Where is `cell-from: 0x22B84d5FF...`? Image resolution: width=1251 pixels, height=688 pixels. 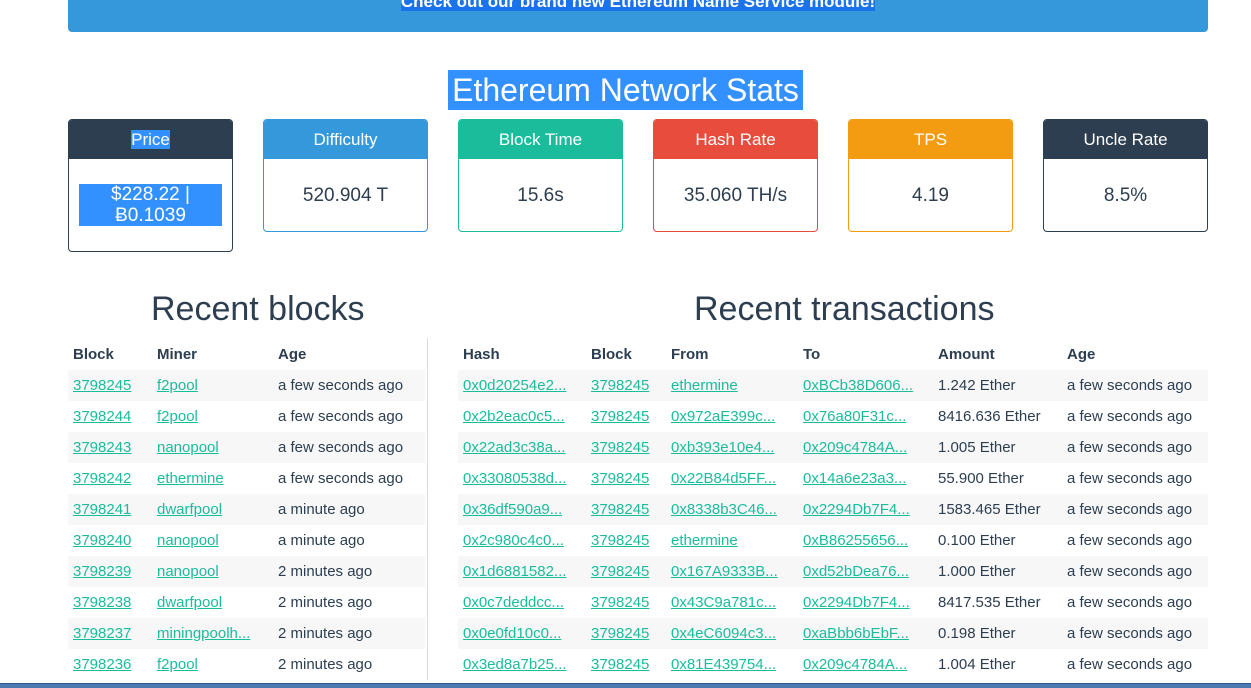
cell-from: 0x22B84d5FF... is located at coordinates (732, 478).